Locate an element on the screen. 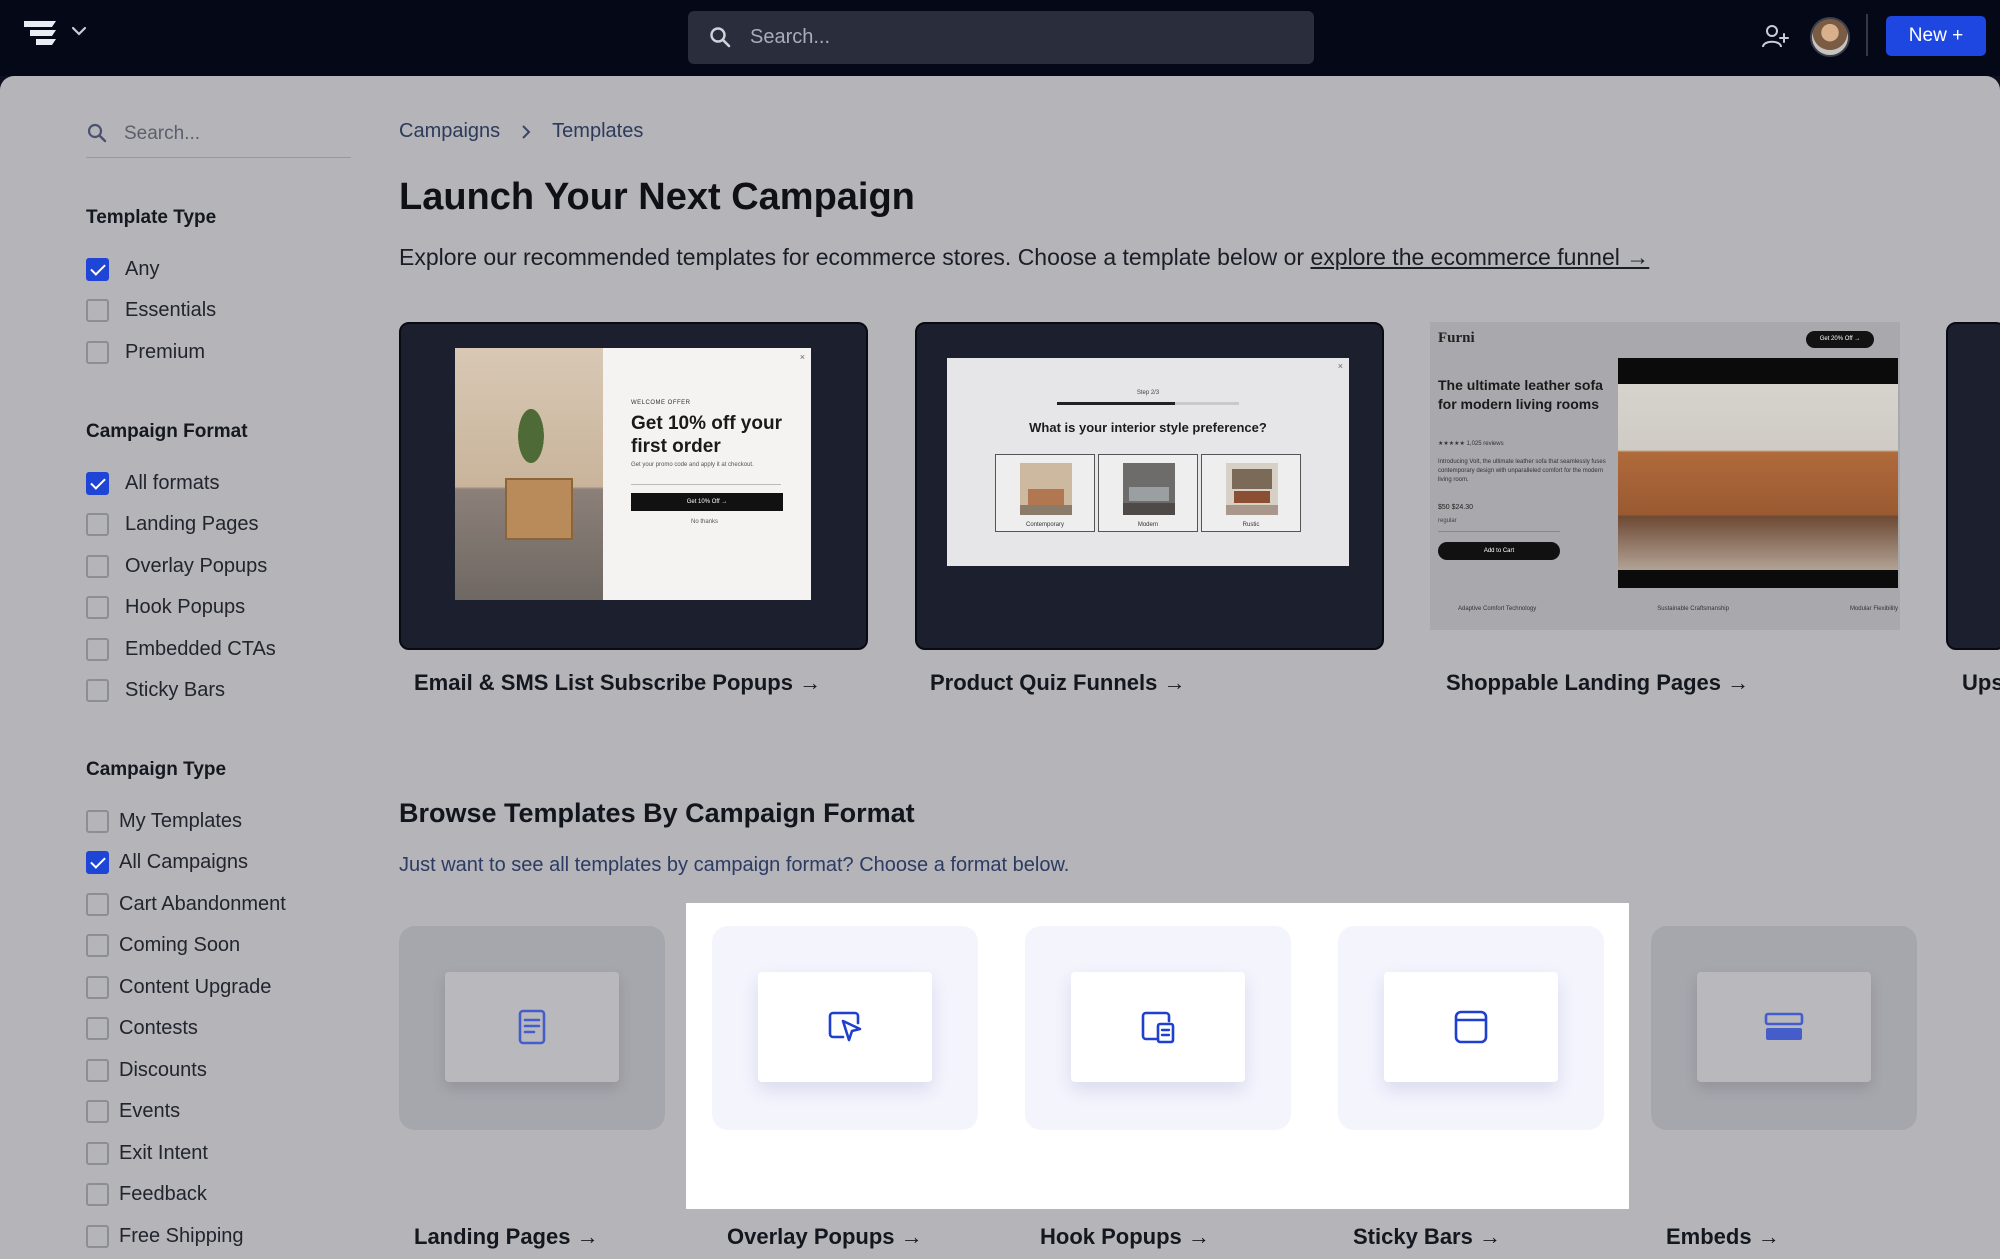 The height and width of the screenshot is (1259, 2000). filter-label: All Campaigns is located at coordinates (183, 861).